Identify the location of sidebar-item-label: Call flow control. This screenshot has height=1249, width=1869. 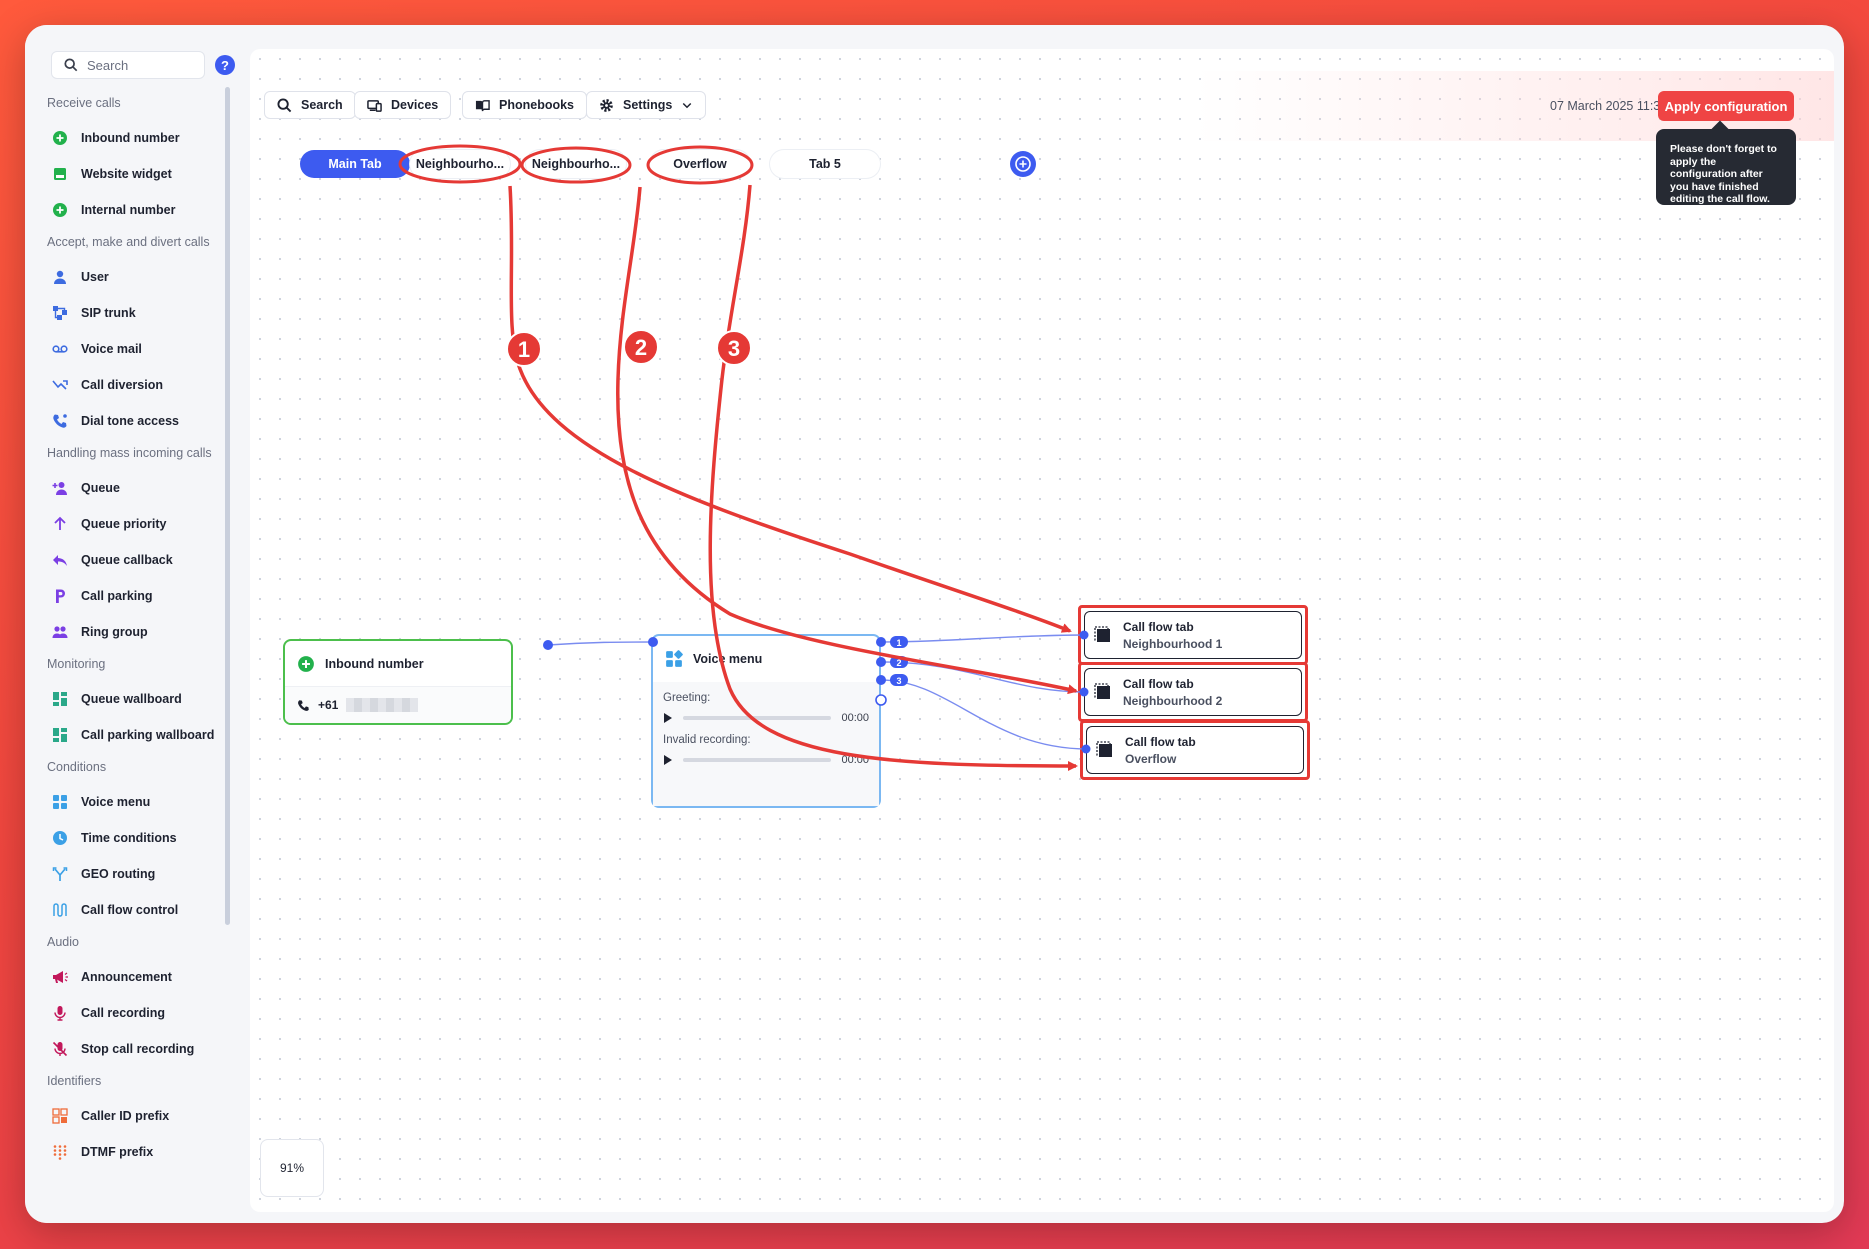
(130, 910).